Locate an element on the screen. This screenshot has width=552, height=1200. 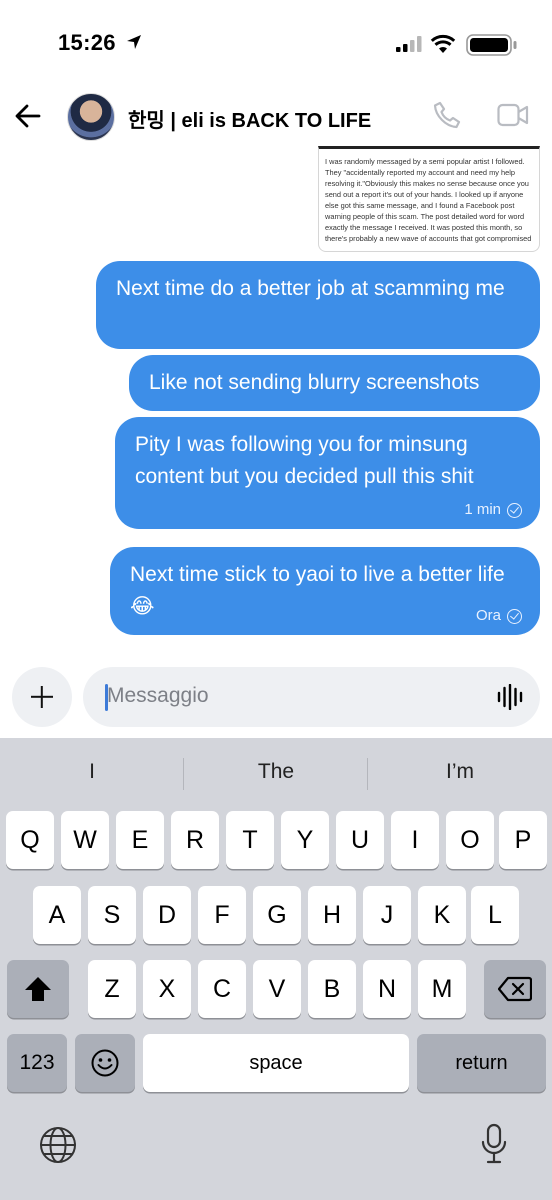
globe-icon is located at coordinates (58, 1145).